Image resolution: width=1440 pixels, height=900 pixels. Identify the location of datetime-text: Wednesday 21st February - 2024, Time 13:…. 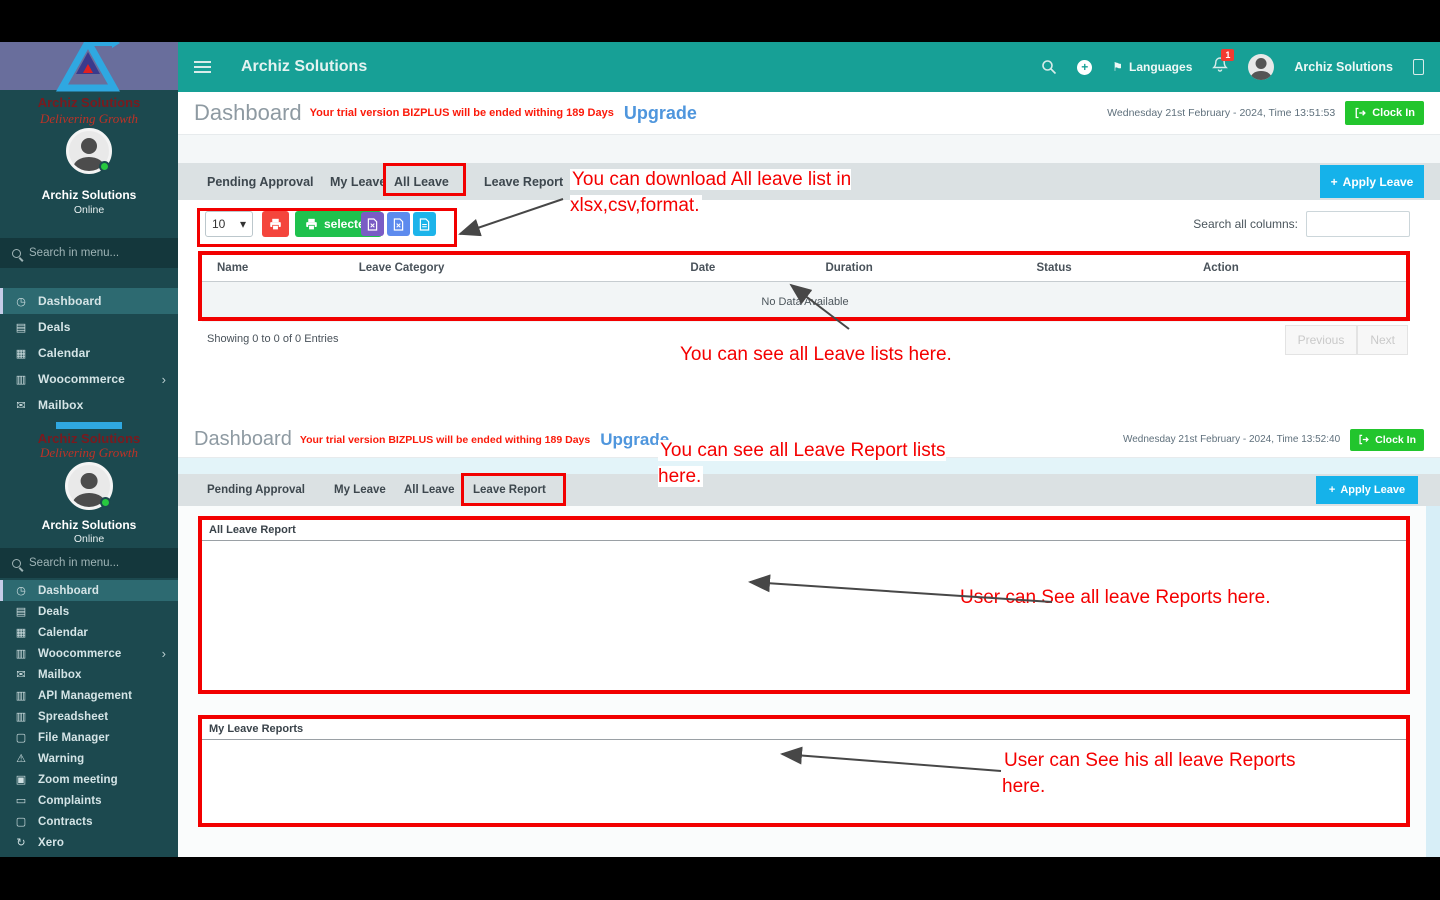
(1221, 113).